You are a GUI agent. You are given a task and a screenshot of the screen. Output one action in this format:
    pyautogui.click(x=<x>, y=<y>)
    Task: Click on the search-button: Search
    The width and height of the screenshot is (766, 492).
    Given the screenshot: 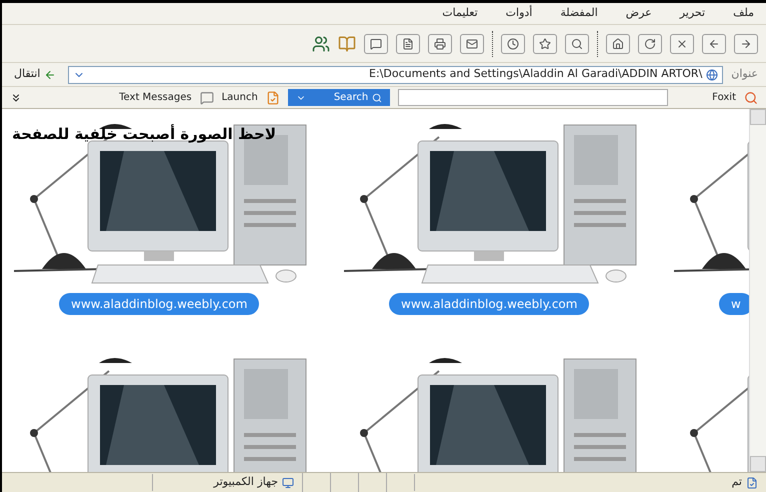 What is the action you would take?
    pyautogui.click(x=339, y=97)
    